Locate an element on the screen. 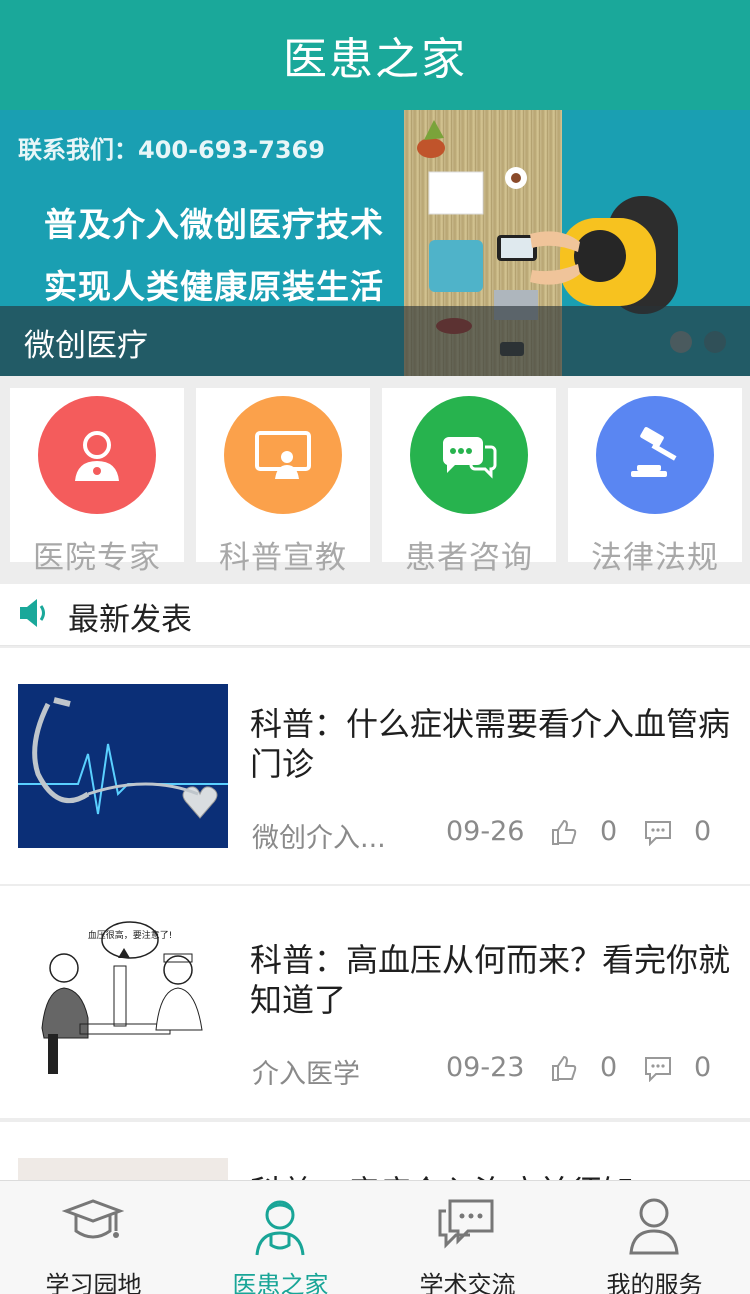  category-label: 法律法规 is located at coordinates (655, 558).